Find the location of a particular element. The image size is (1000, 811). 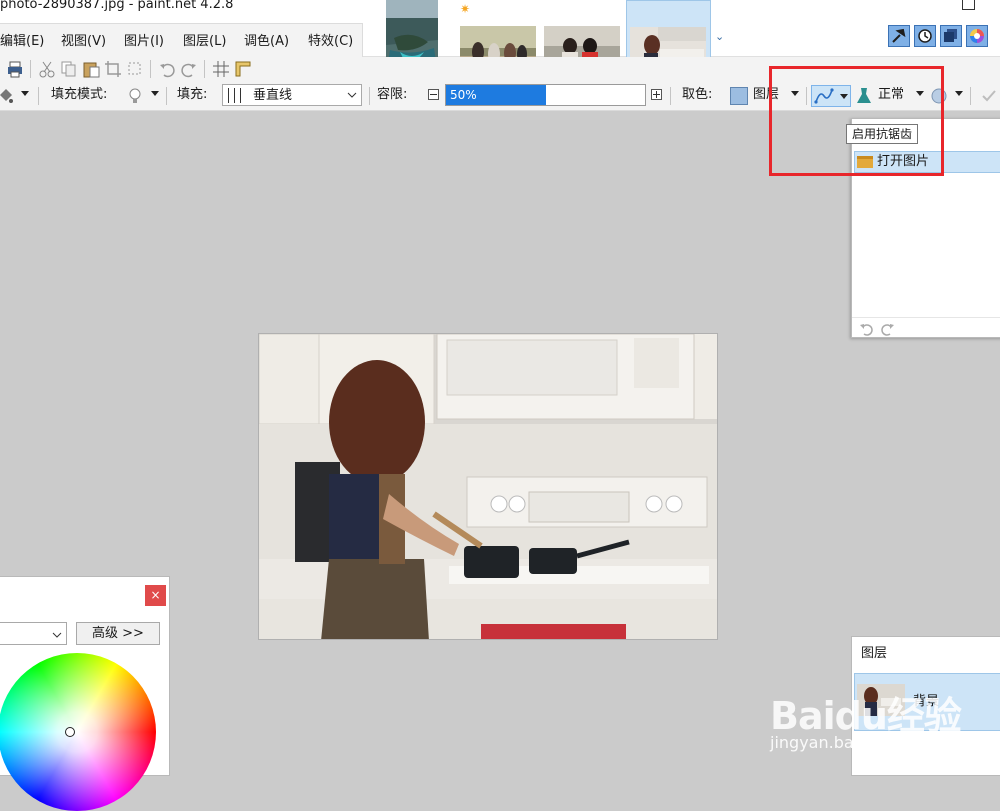

tolerance-label: 容限: is located at coordinates (392, 94).